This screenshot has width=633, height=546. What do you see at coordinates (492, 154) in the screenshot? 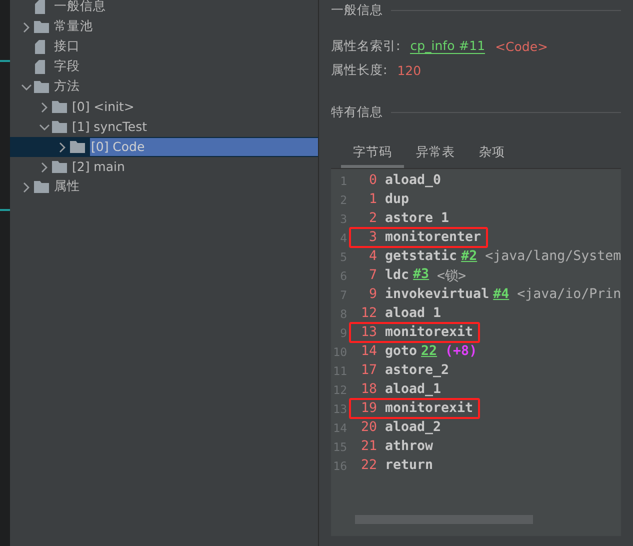
I see `tab: 杂项` at bounding box center [492, 154].